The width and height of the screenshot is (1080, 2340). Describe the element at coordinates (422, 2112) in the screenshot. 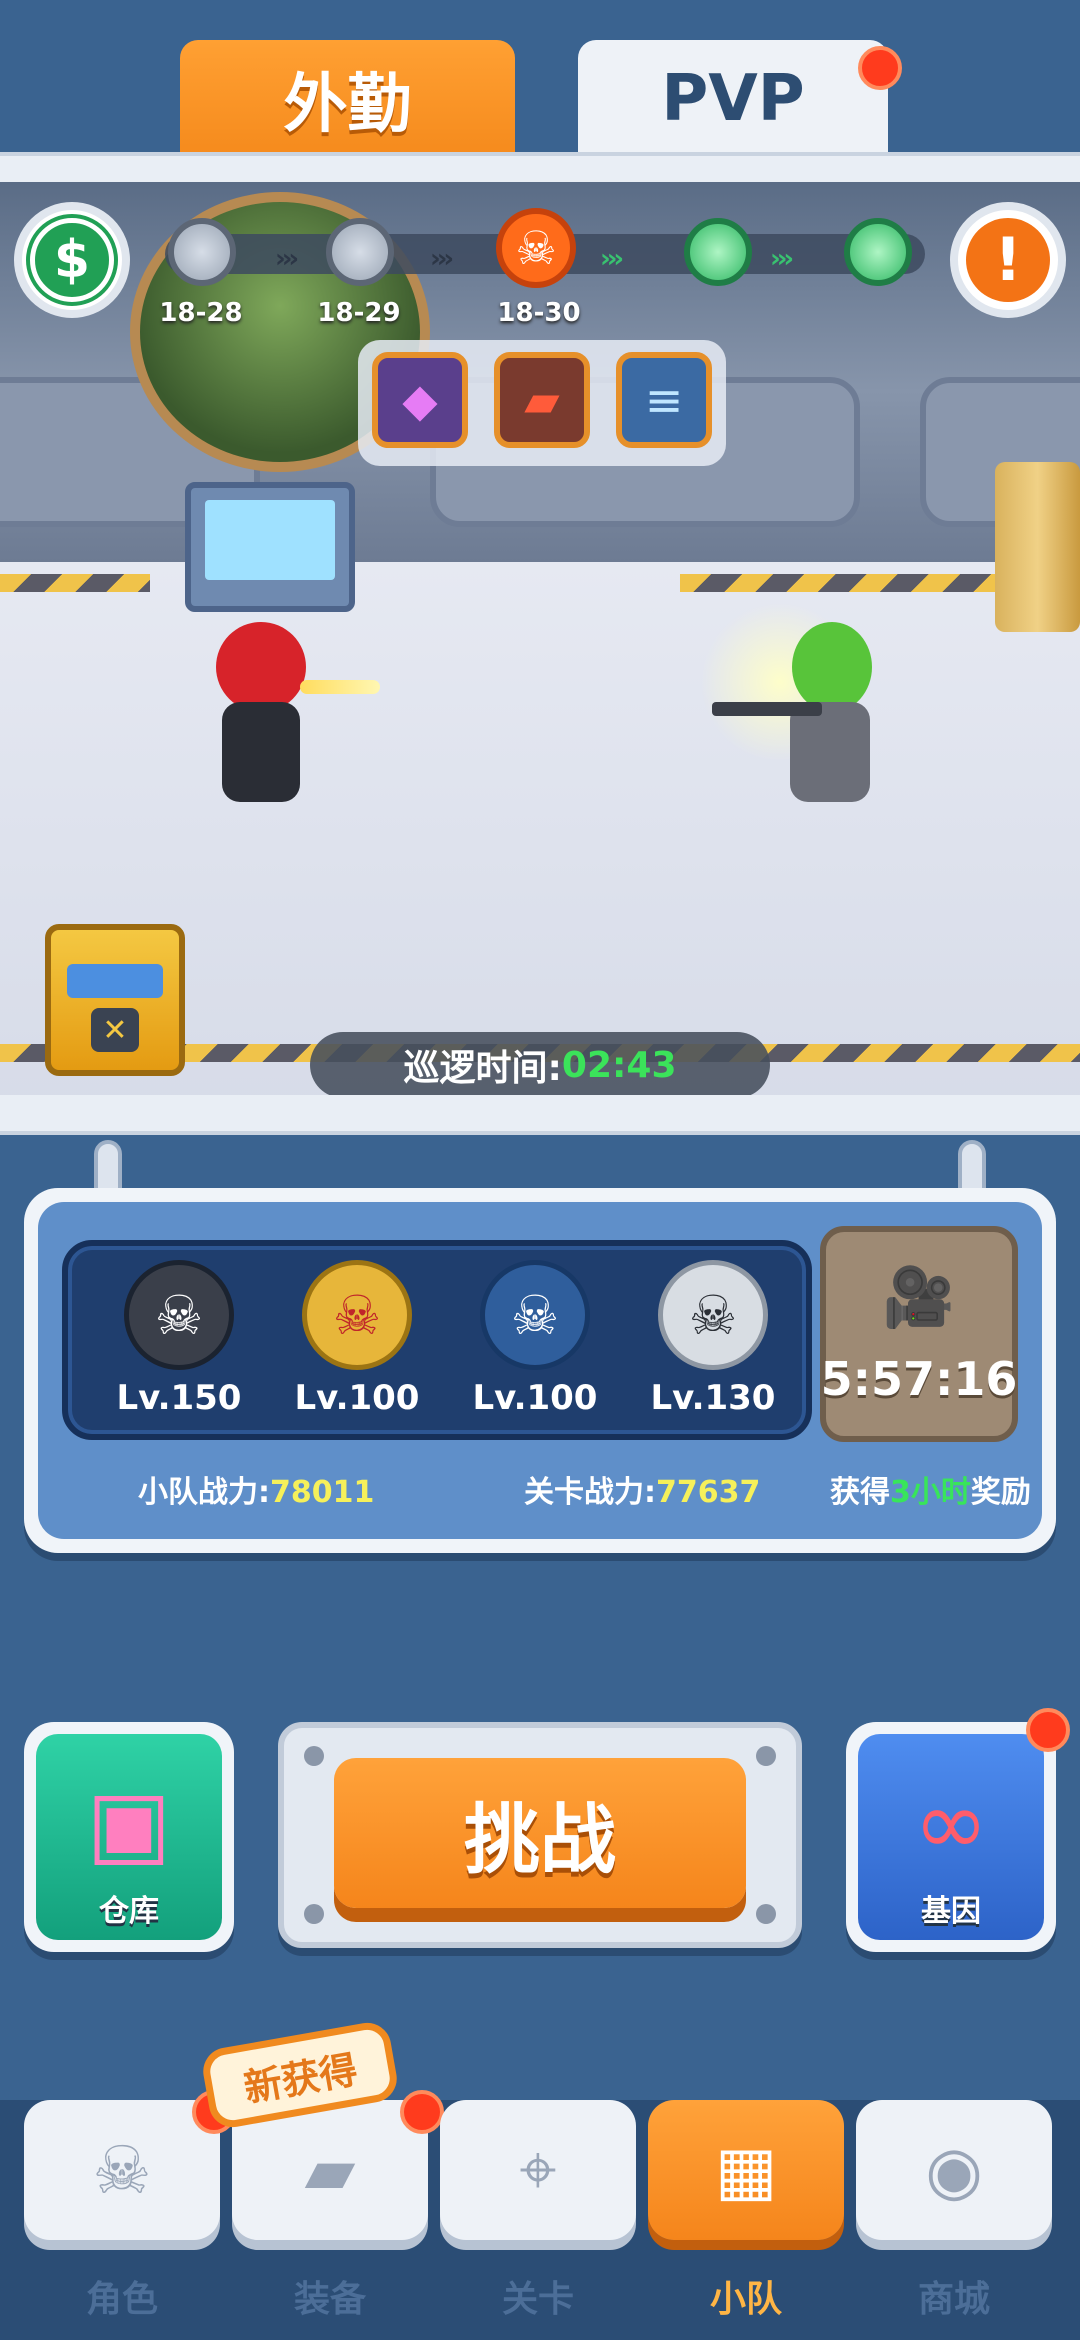

I see `nav-notification-dot` at that location.